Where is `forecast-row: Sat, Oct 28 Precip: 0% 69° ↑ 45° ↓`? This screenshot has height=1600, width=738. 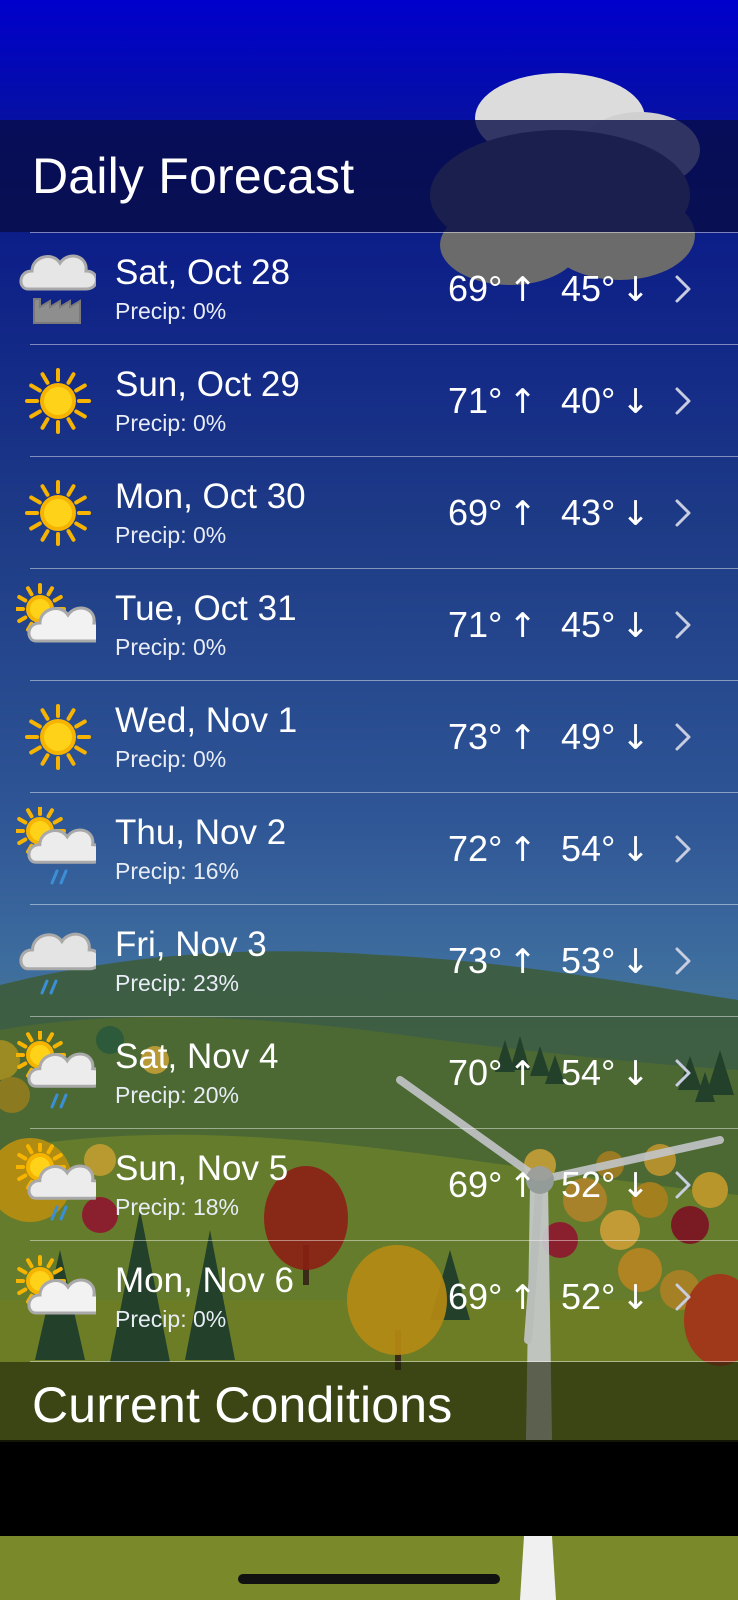
forecast-row: Sat, Oct 28 Precip: 0% 69° ↑ 45° ↓ is located at coordinates (378, 288).